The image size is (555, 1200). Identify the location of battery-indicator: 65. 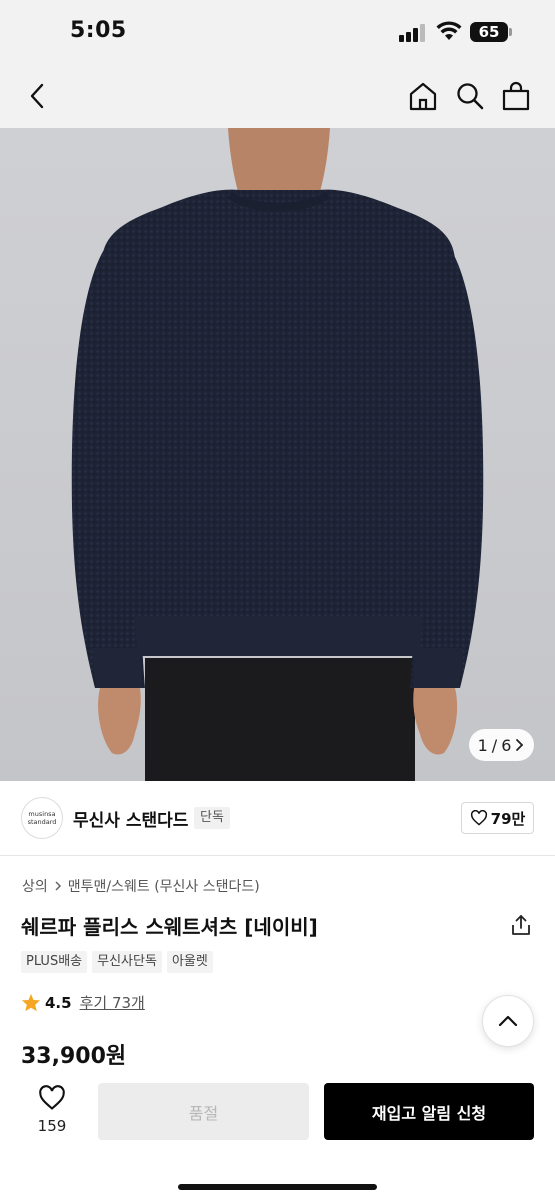
(489, 32).